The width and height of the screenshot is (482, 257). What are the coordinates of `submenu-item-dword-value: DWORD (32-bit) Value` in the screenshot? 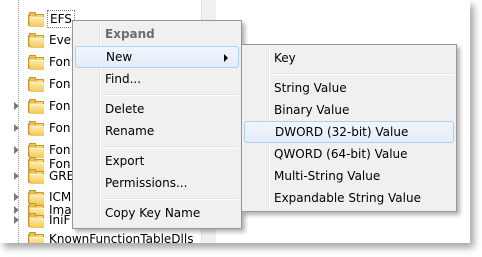 It's located at (349, 132).